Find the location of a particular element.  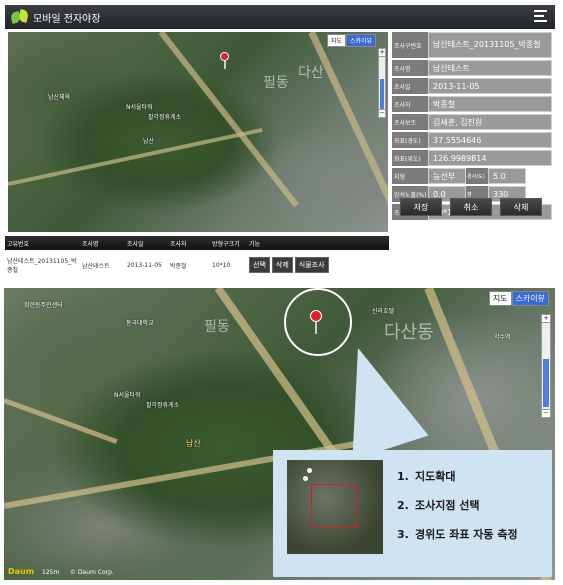

survey-date-field: 2013-11-05 is located at coordinates (490, 86).